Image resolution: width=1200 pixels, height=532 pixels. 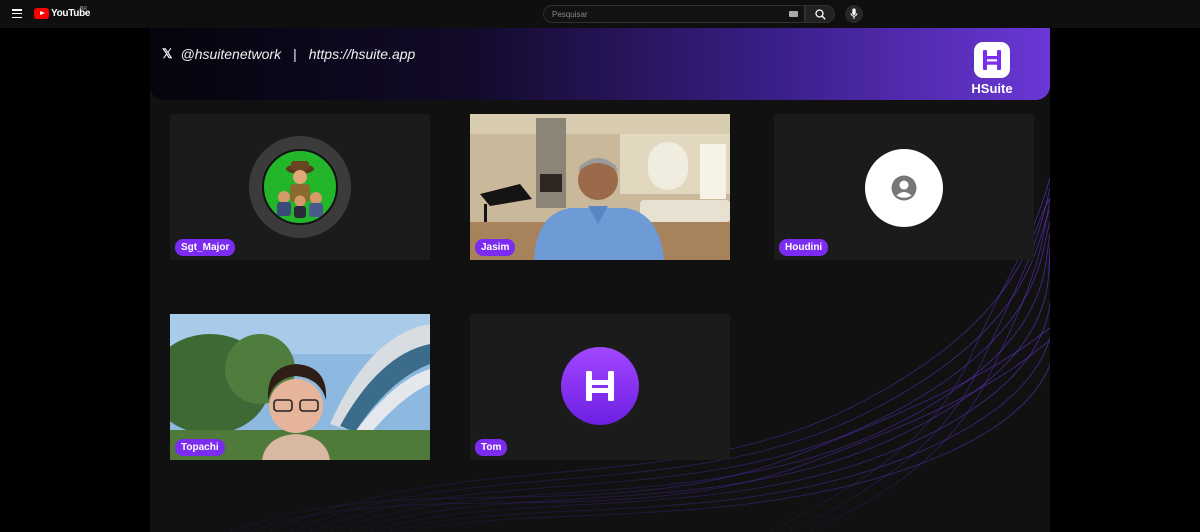 I want to click on participant-tile-jasim: Jasim, so click(x=600, y=187).